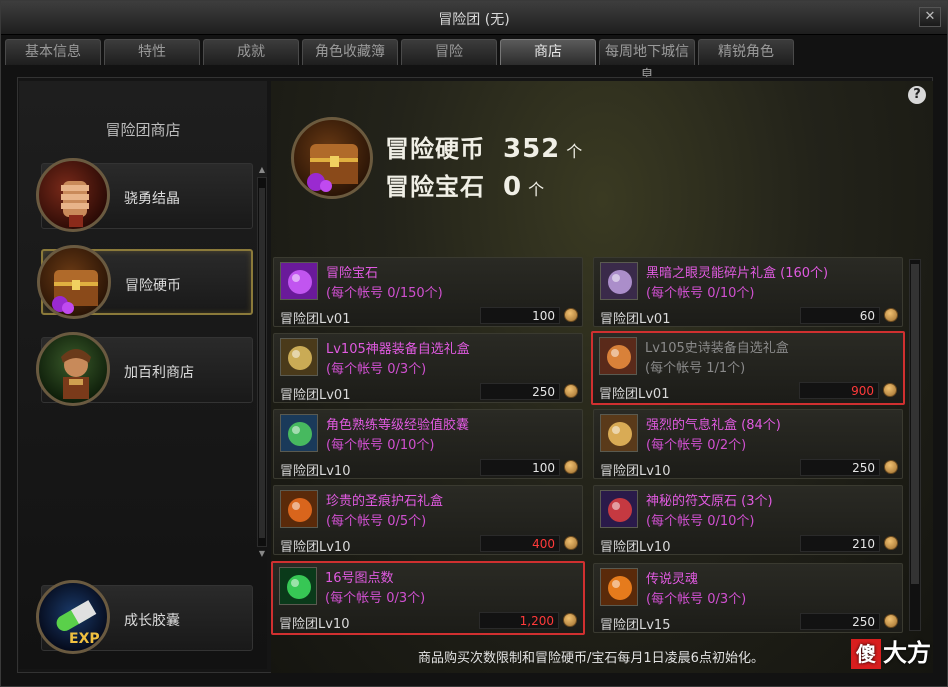  What do you see at coordinates (619, 587) in the screenshot?
I see `legendary-soul-icon` at bounding box center [619, 587].